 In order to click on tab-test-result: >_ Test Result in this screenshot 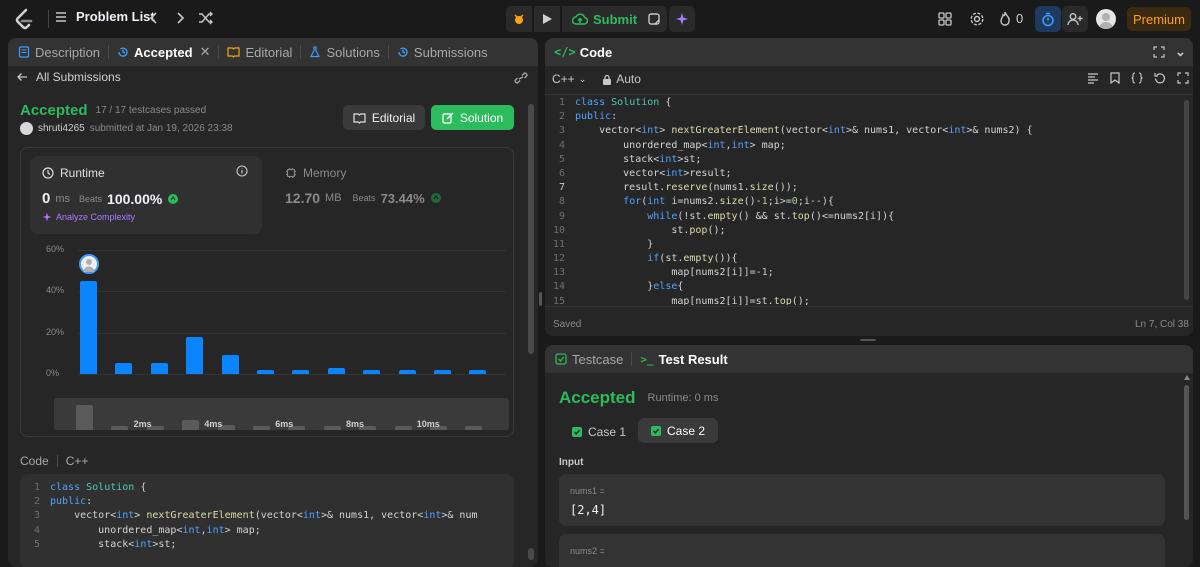, I will do `click(683, 359)`.